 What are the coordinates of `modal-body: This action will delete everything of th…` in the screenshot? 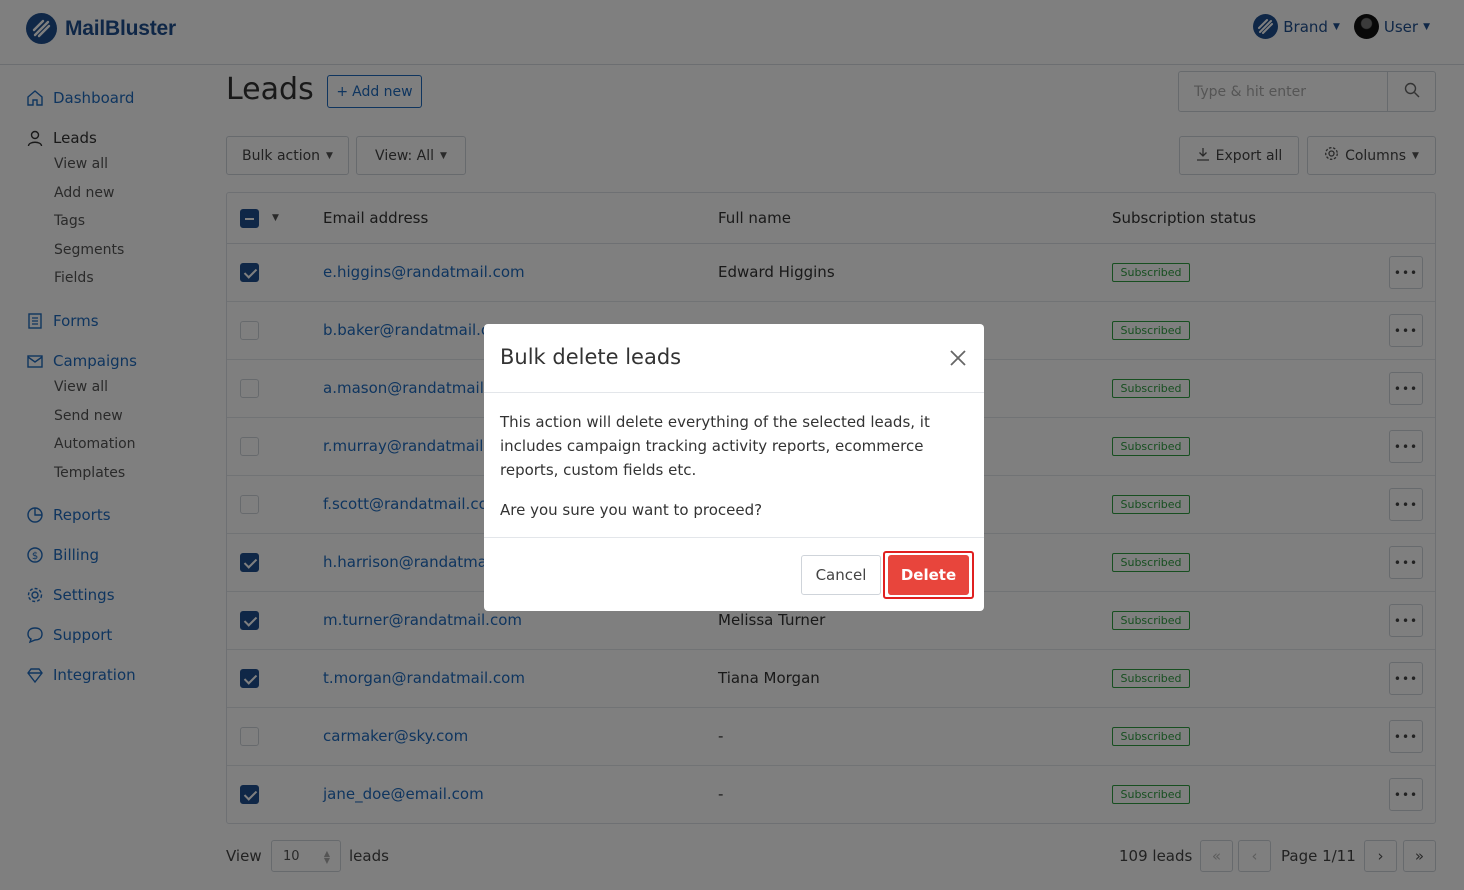 It's located at (734, 466).